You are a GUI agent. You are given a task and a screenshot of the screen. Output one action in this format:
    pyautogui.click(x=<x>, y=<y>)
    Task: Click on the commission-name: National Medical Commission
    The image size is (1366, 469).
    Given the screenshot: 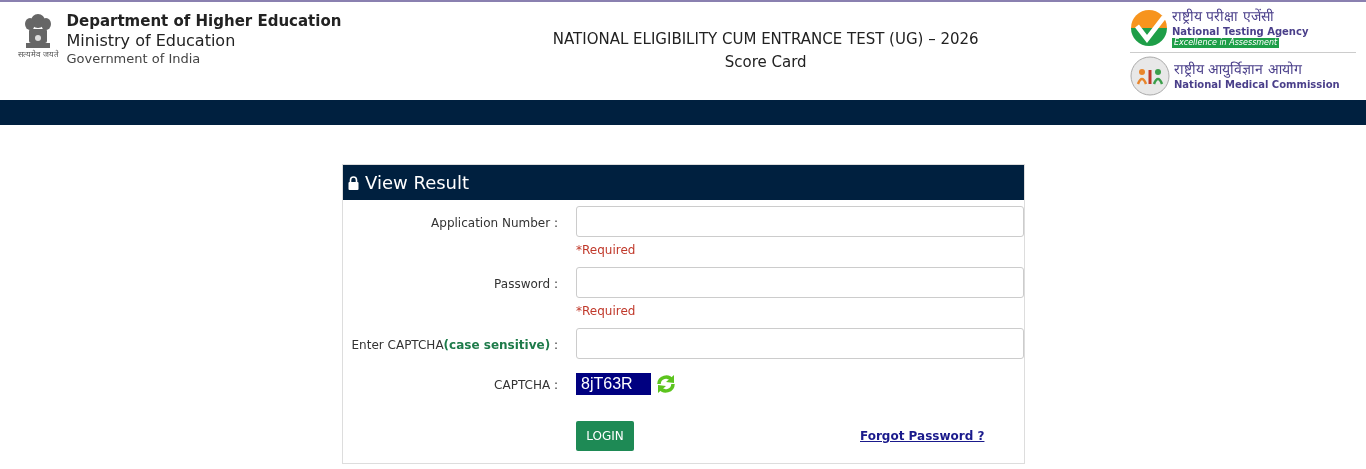 What is the action you would take?
    pyautogui.click(x=1257, y=84)
    